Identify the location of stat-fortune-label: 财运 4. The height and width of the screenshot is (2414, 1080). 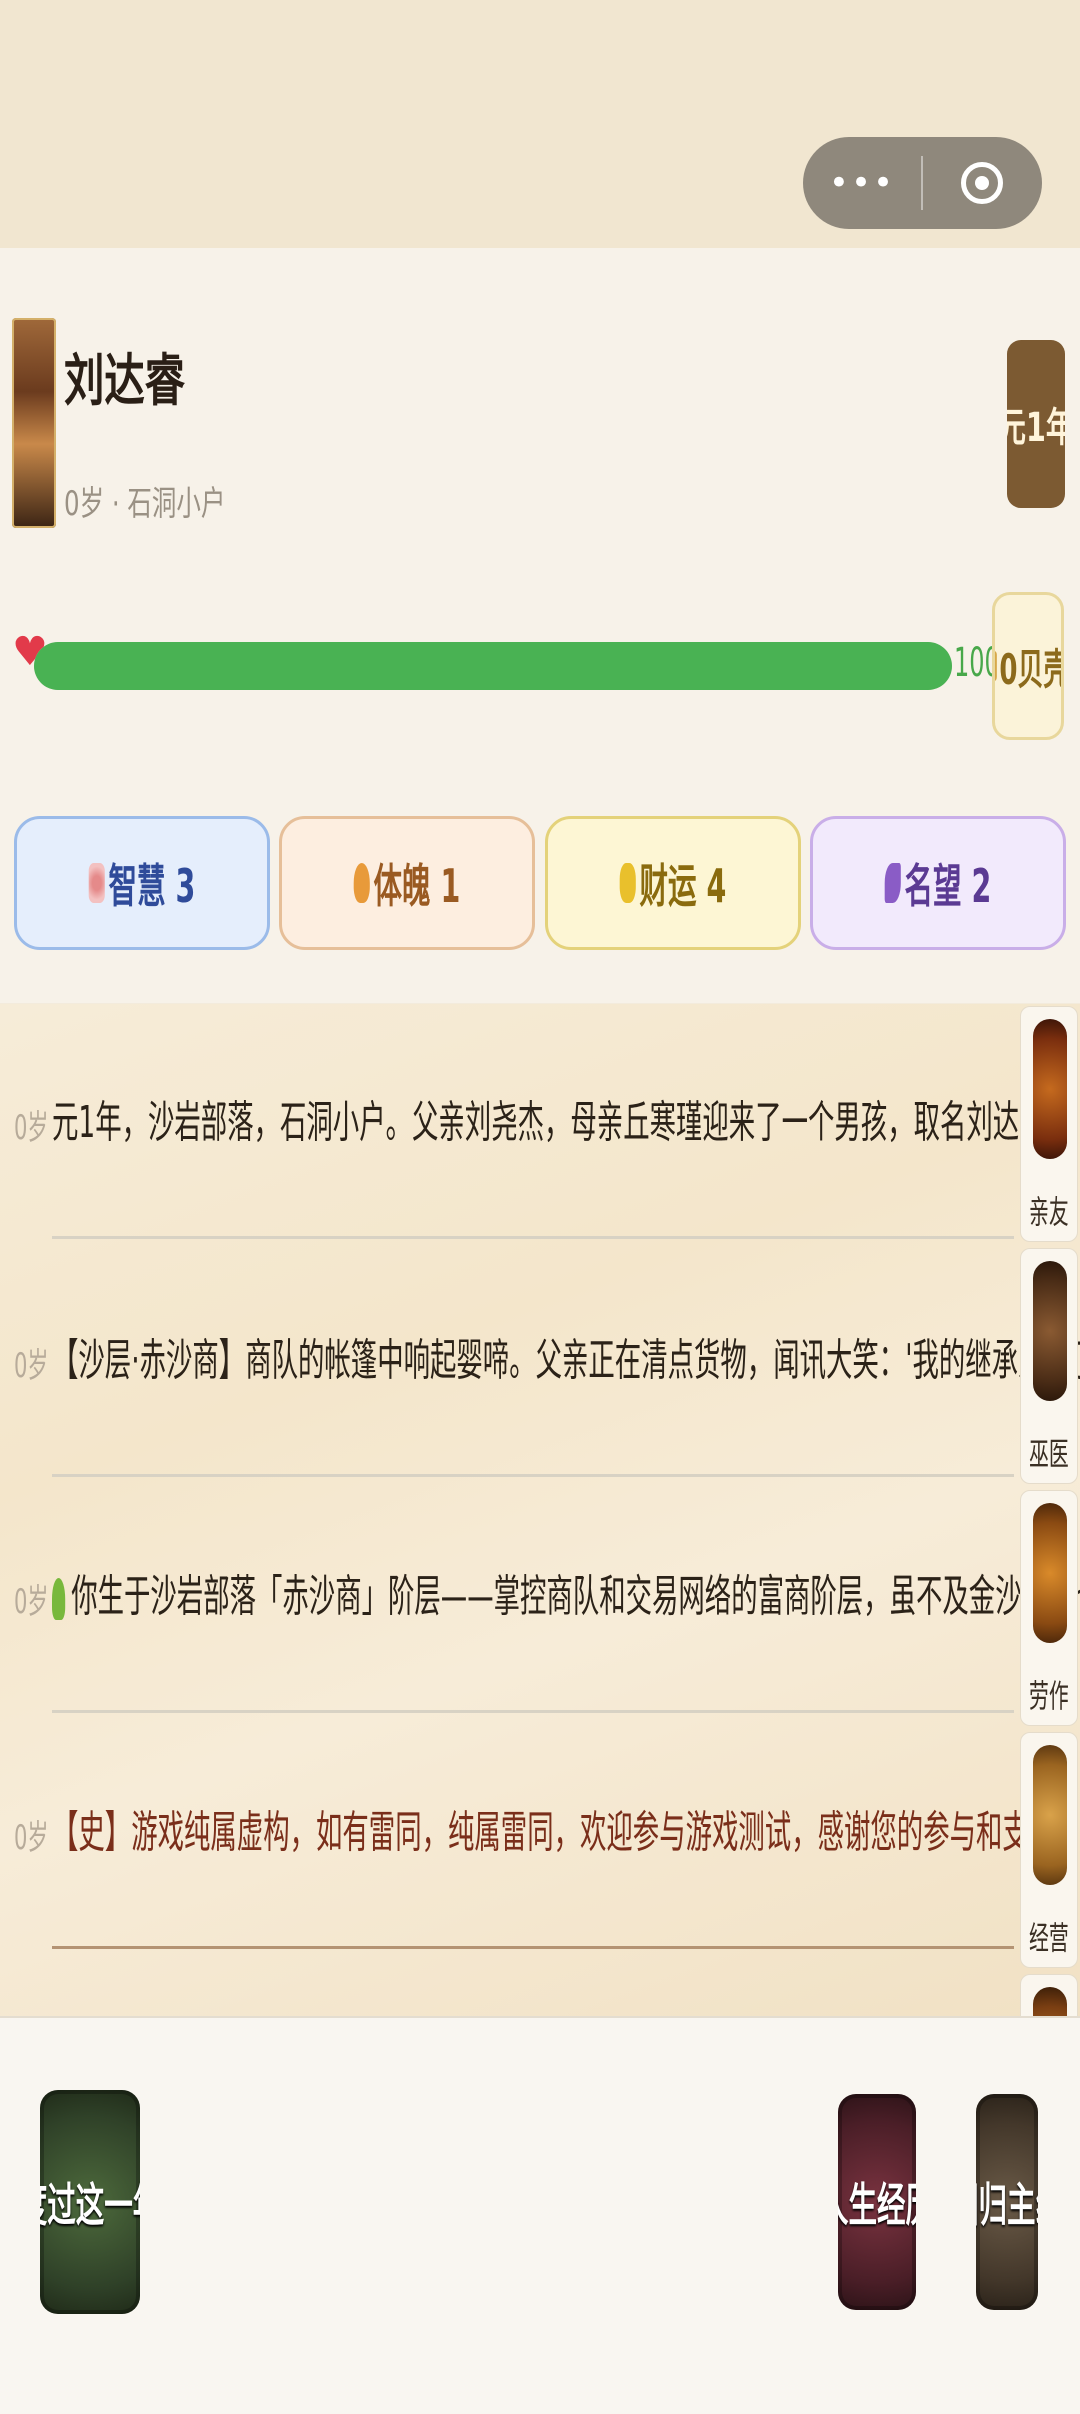
(682, 886).